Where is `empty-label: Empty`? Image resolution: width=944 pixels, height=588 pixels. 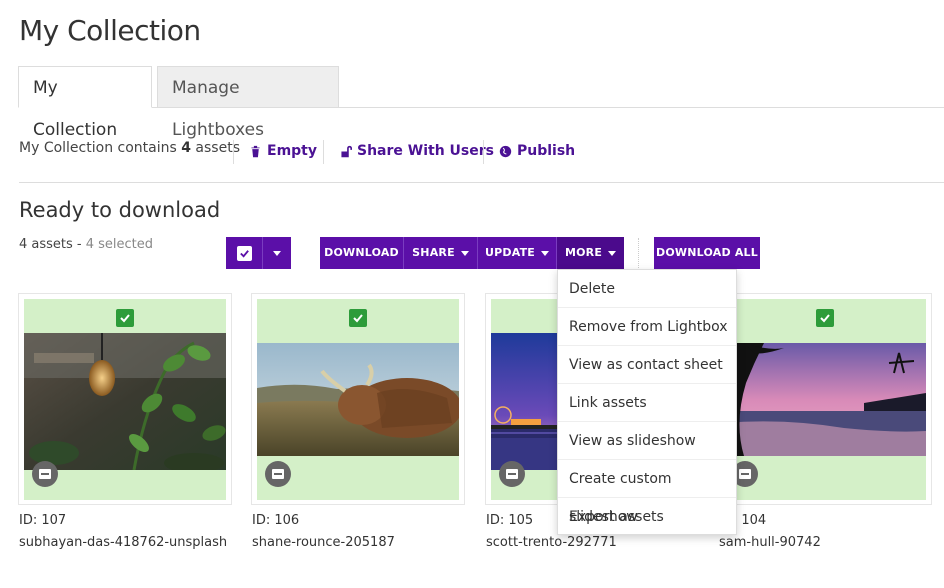
empty-label: Empty is located at coordinates (292, 151).